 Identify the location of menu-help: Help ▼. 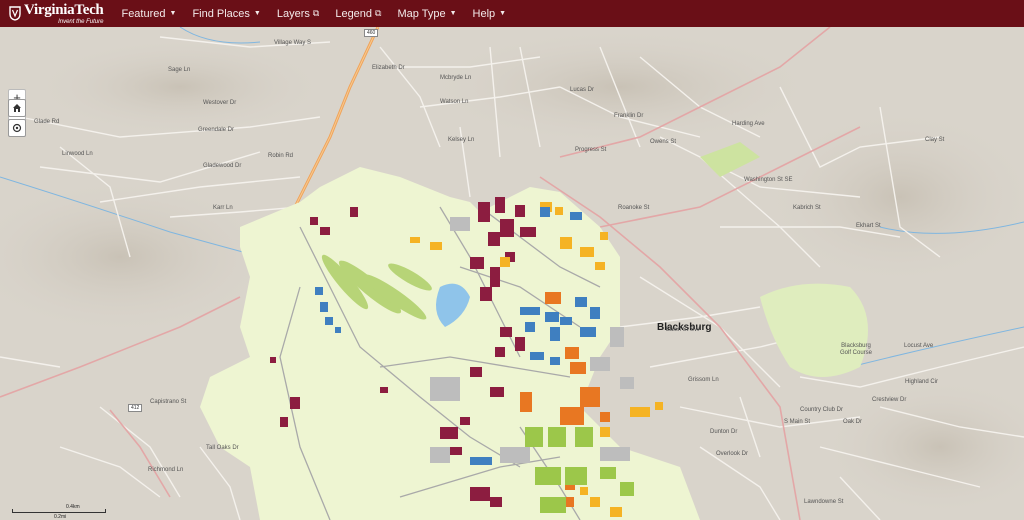
(490, 13).